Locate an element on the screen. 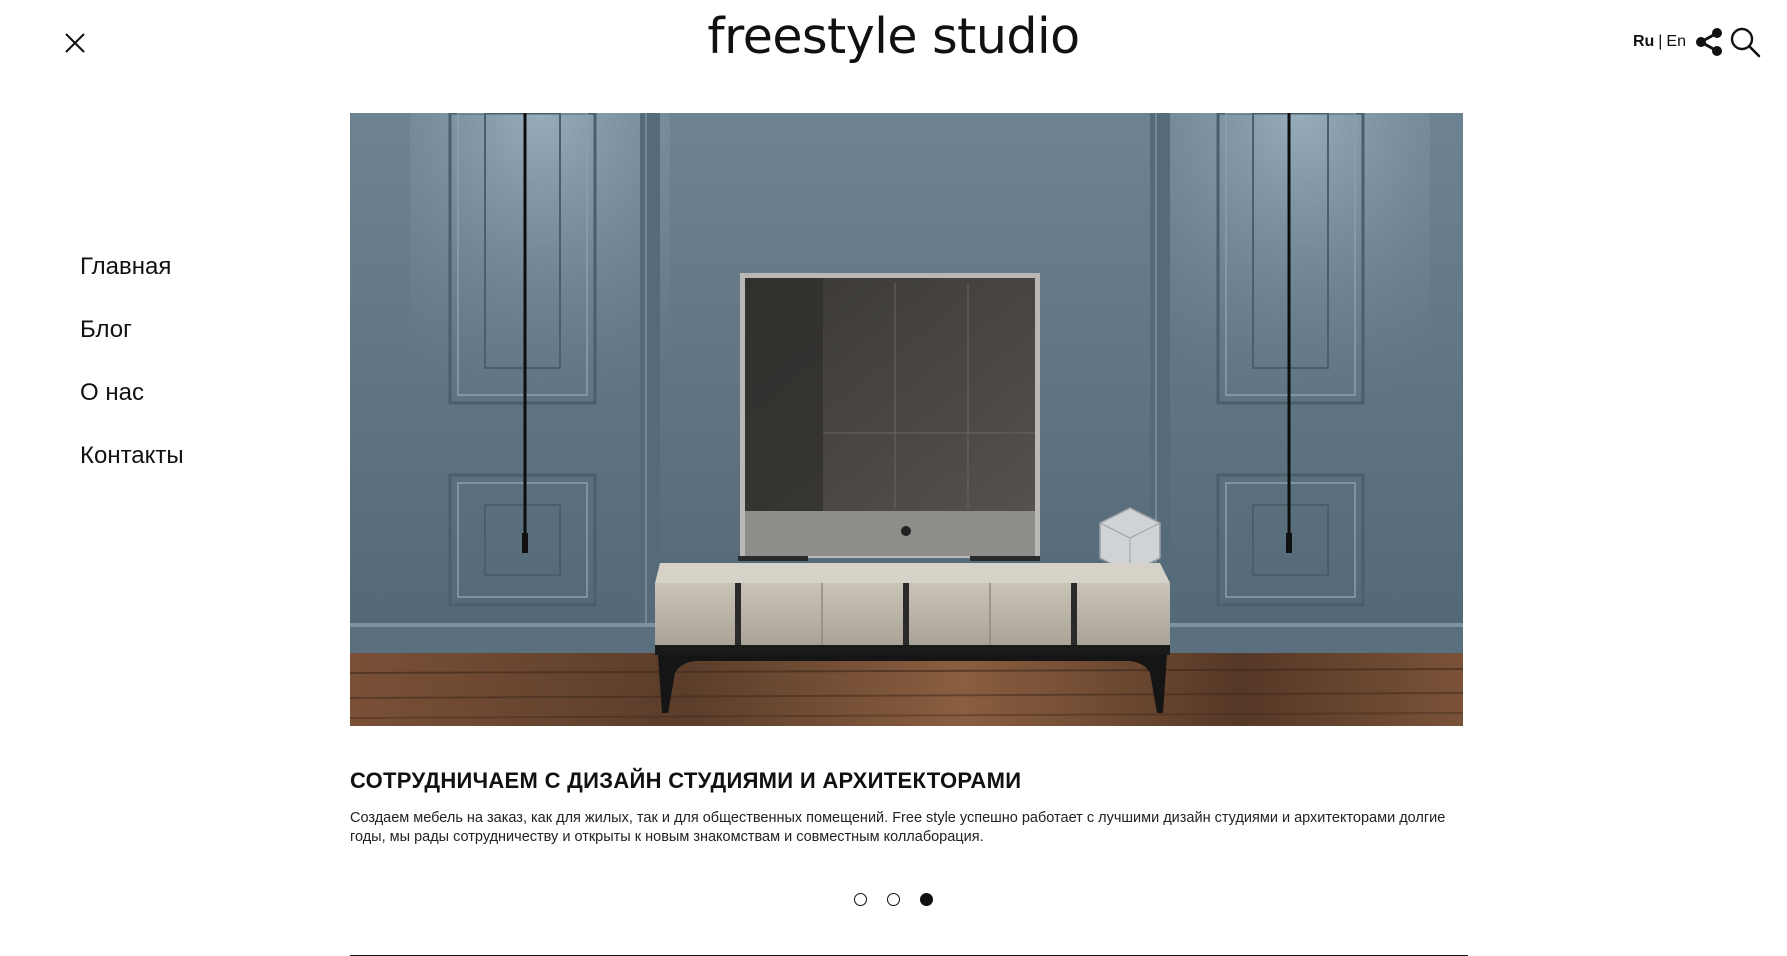 Image resolution: width=1787 pixels, height=956 pixels. share-button is located at coordinates (1709, 42).